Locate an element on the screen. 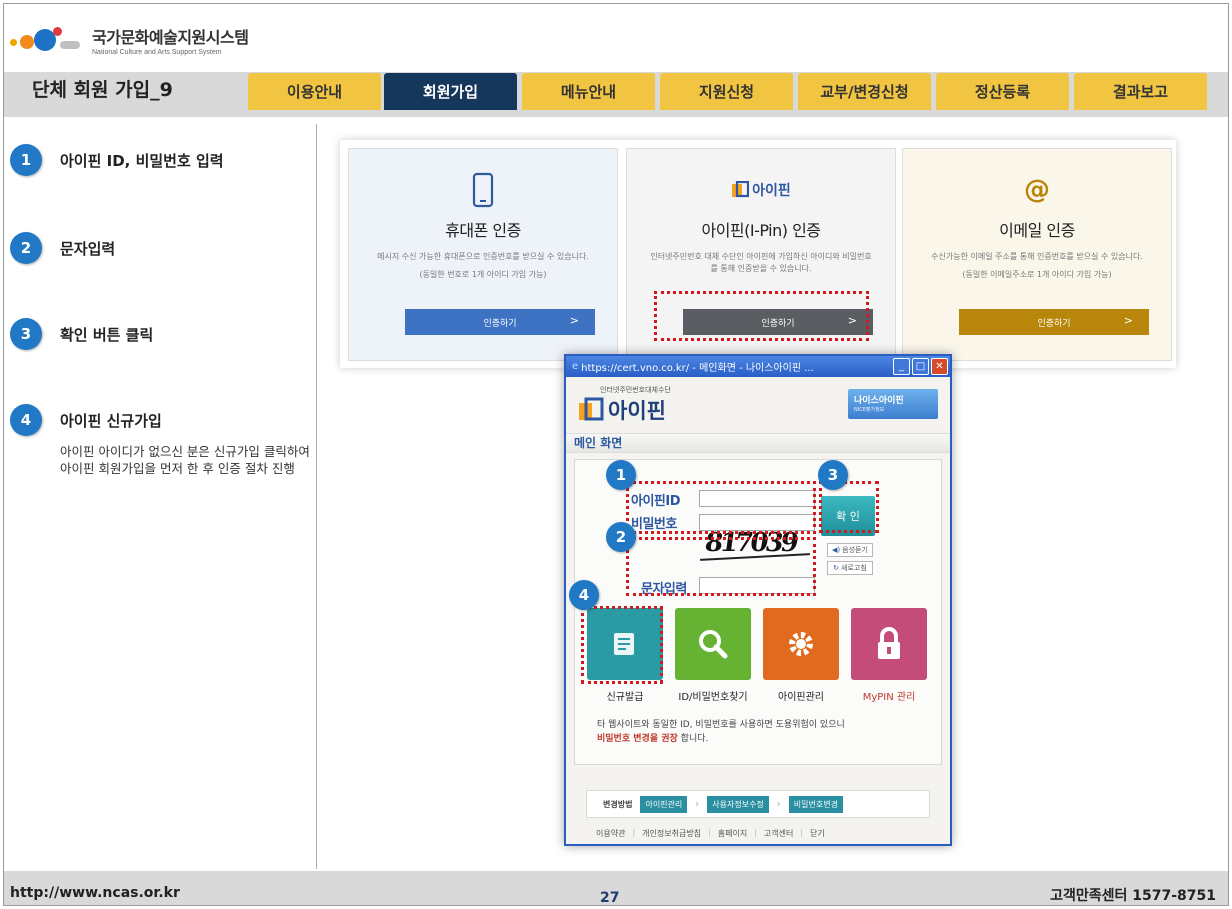 This screenshot has width=1232, height=909. find-id-password-tile is located at coordinates (713, 644).